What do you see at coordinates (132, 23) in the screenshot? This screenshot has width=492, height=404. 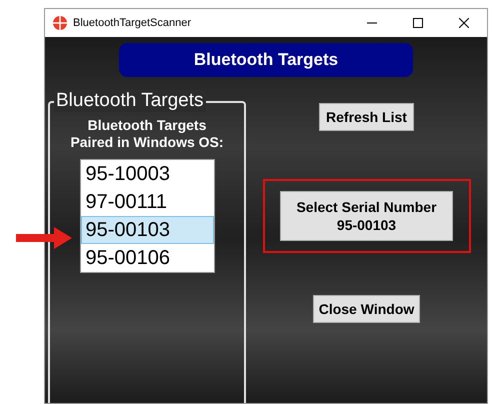 I see `window-title: BluetoothTargetScanner` at bounding box center [132, 23].